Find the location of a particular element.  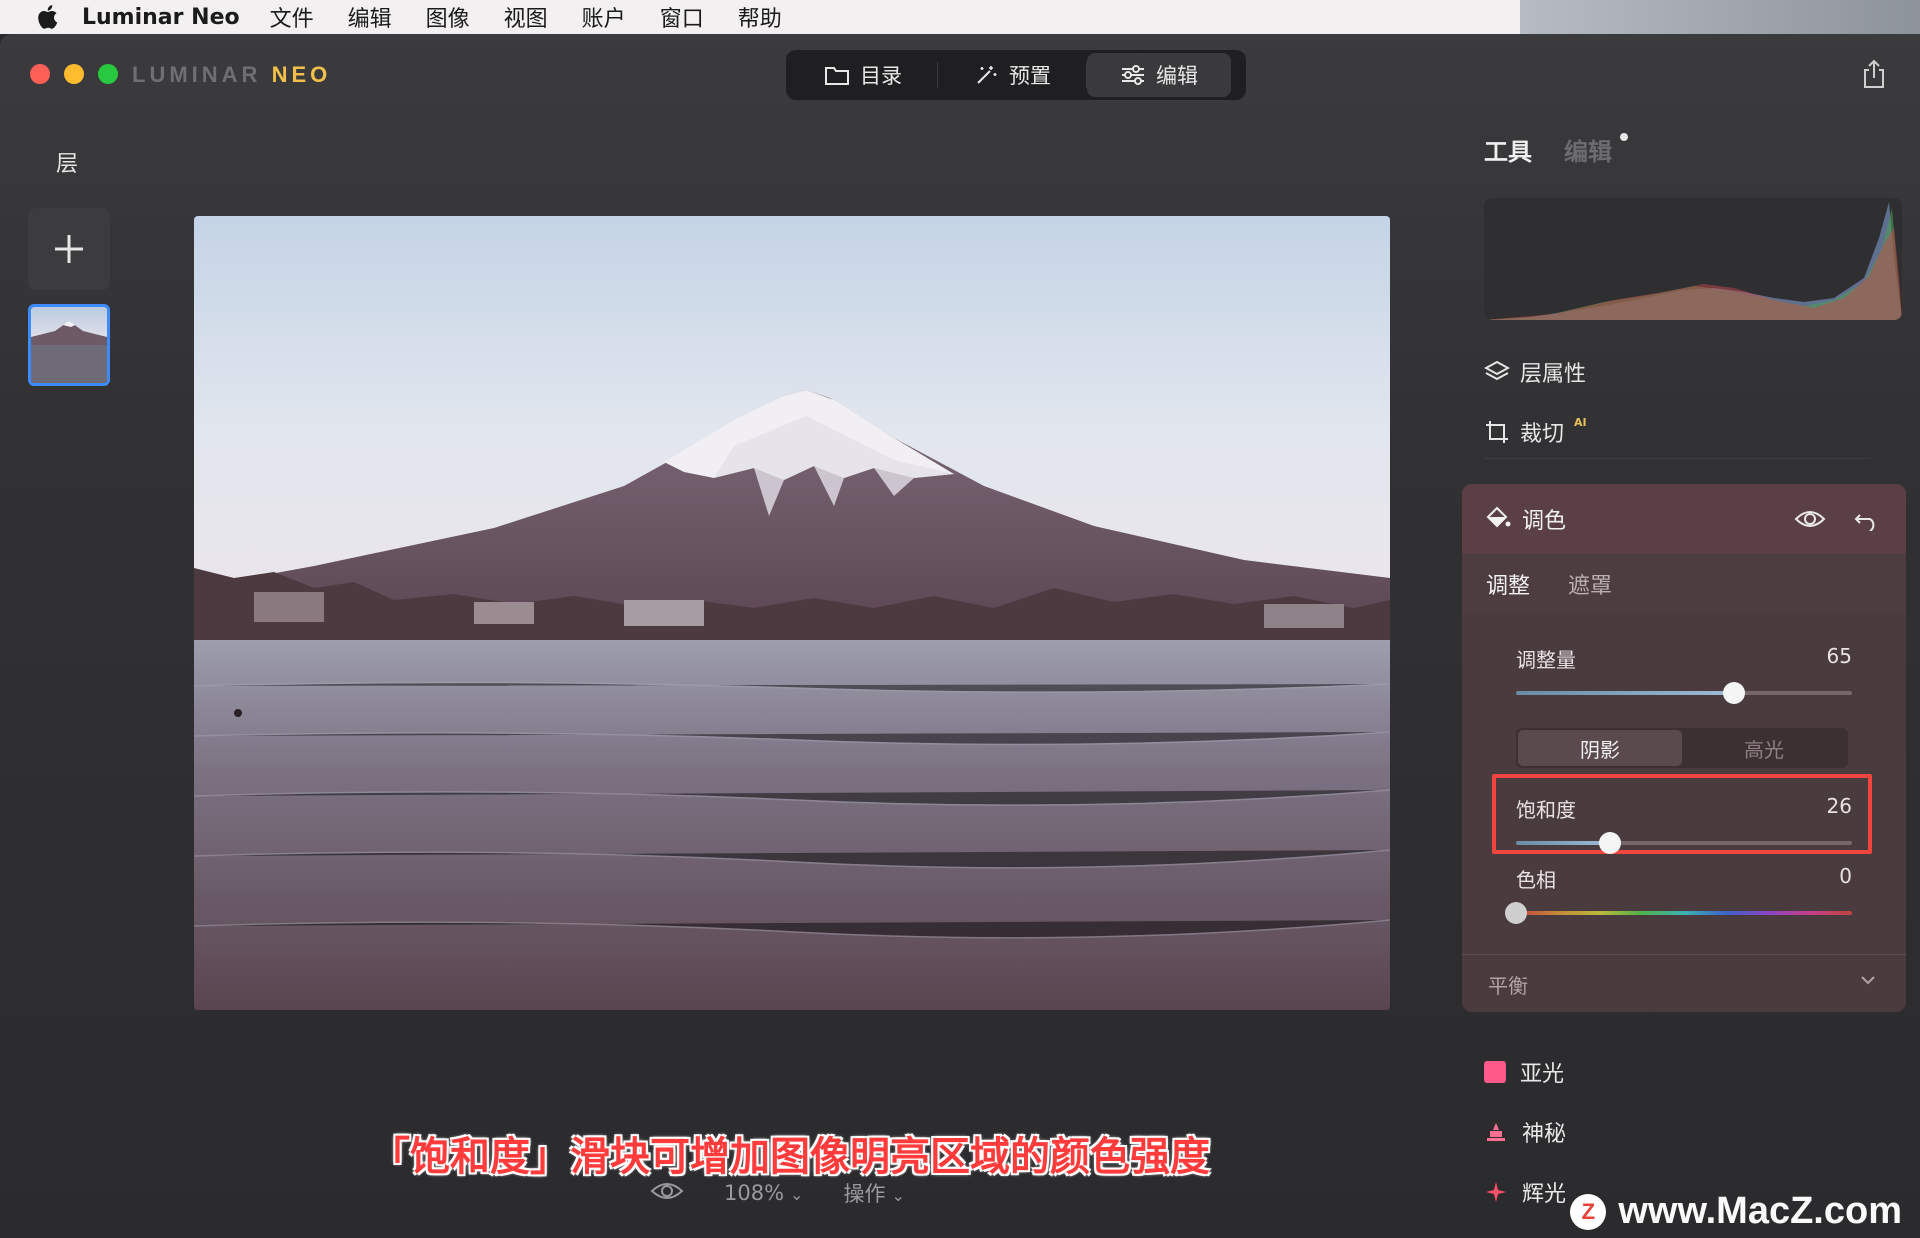

saturation-label: 饱和度 is located at coordinates (1546, 810).